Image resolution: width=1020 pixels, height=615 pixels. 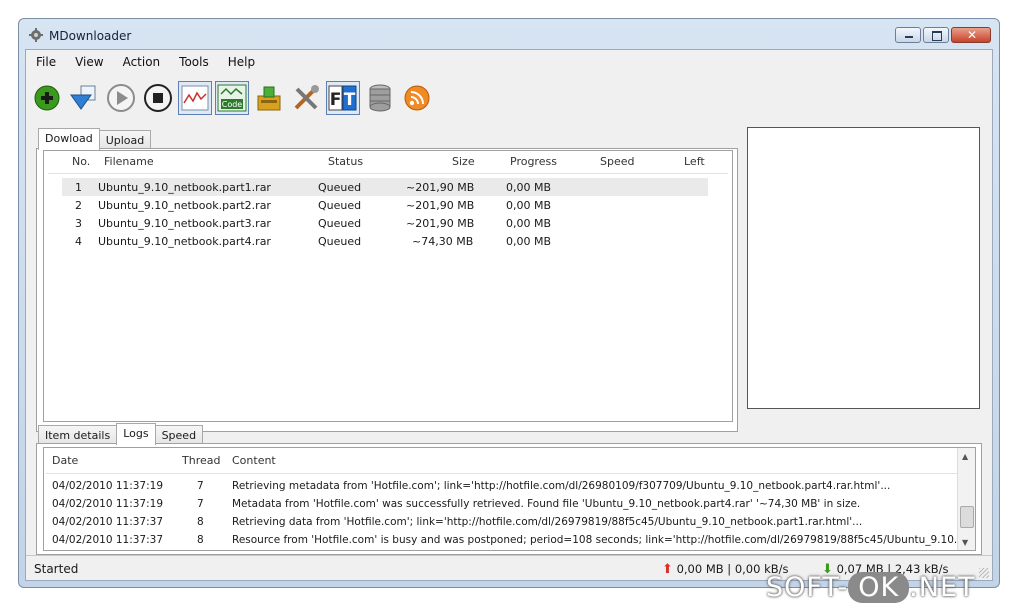 I want to click on add-download-button, so click(x=47, y=98).